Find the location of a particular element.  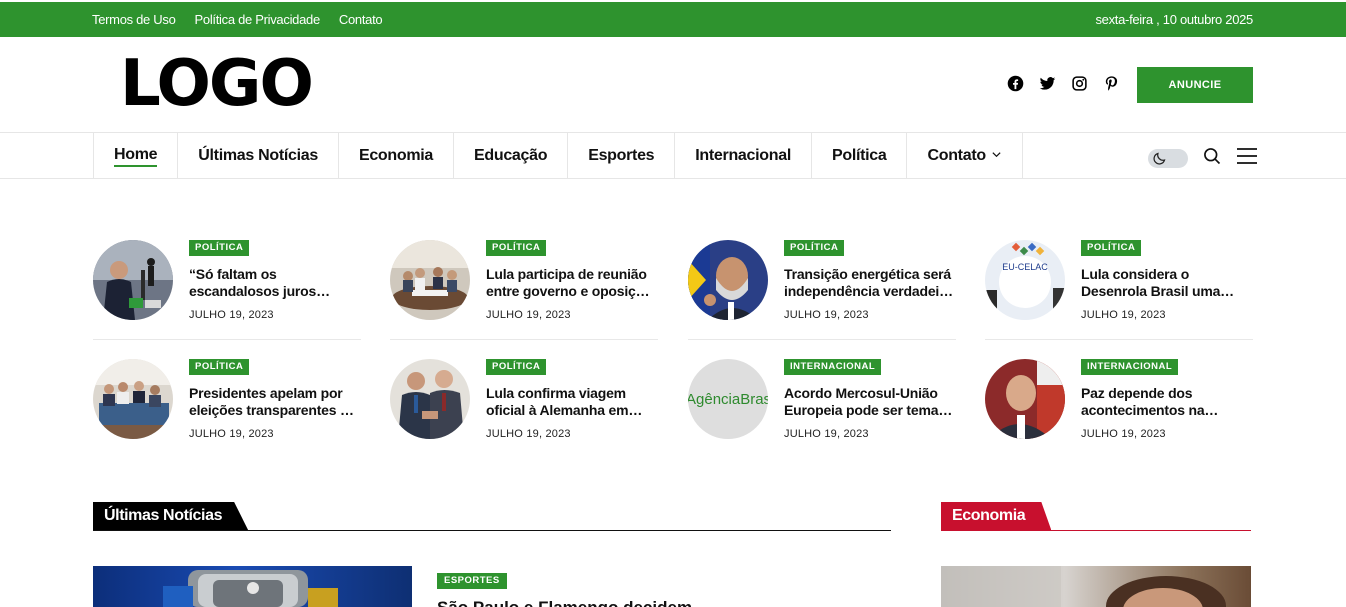

post-thumbnail: EU-CELAC is located at coordinates (1025, 280).